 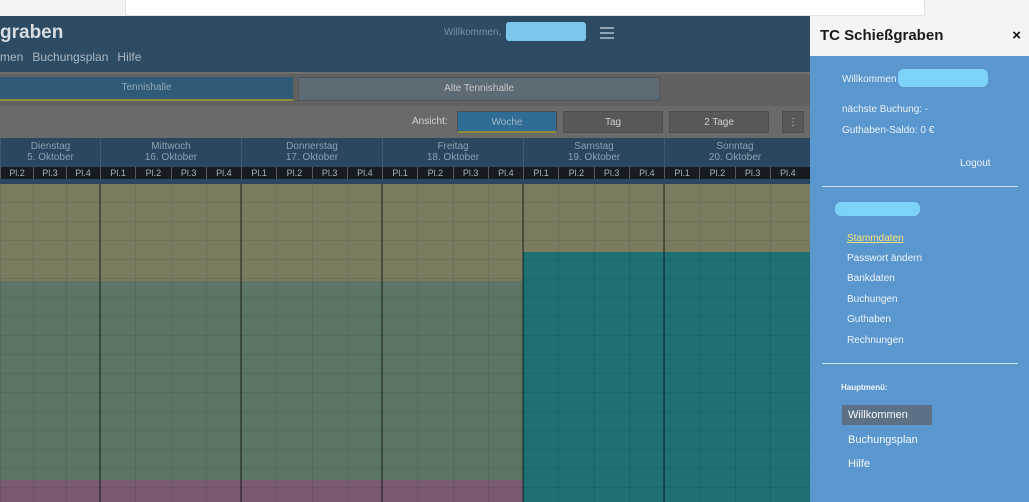 I want to click on menu-link-bankdaten: Bankdaten, so click(x=871, y=278).